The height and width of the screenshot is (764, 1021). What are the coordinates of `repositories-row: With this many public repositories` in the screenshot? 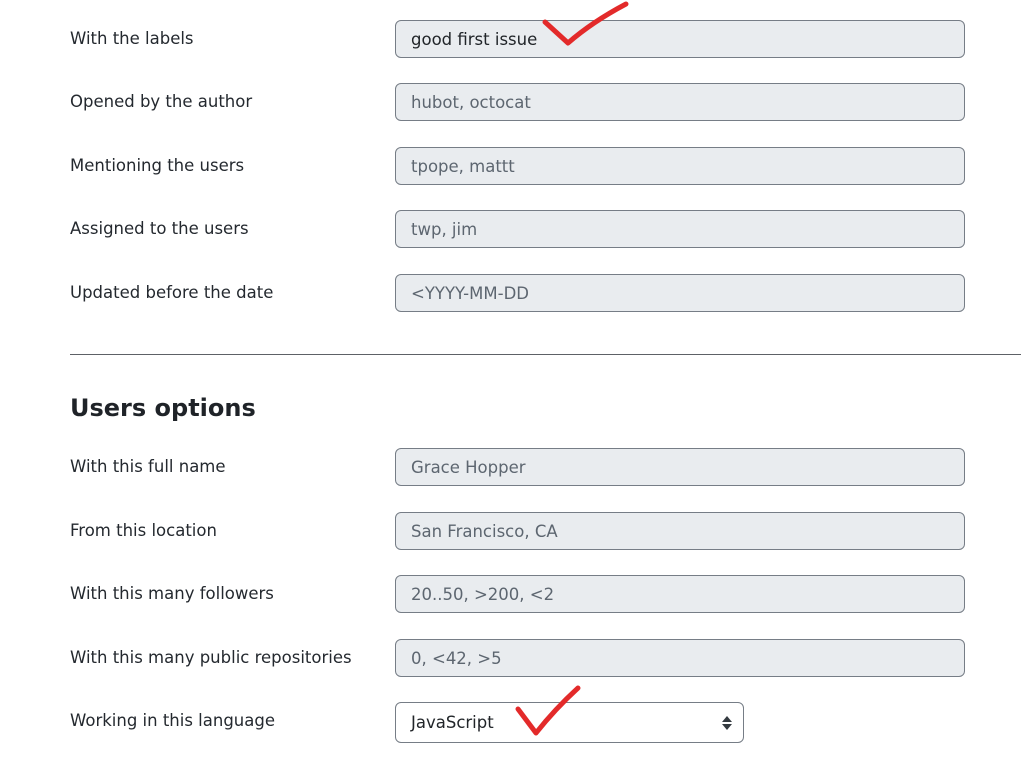 It's located at (510, 660).